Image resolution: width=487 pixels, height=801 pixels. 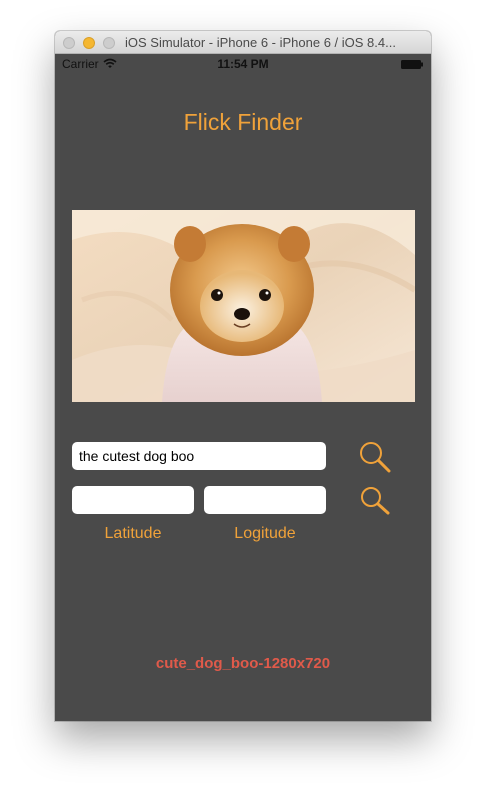 I want to click on latitude-label: Latitude, so click(x=133, y=533).